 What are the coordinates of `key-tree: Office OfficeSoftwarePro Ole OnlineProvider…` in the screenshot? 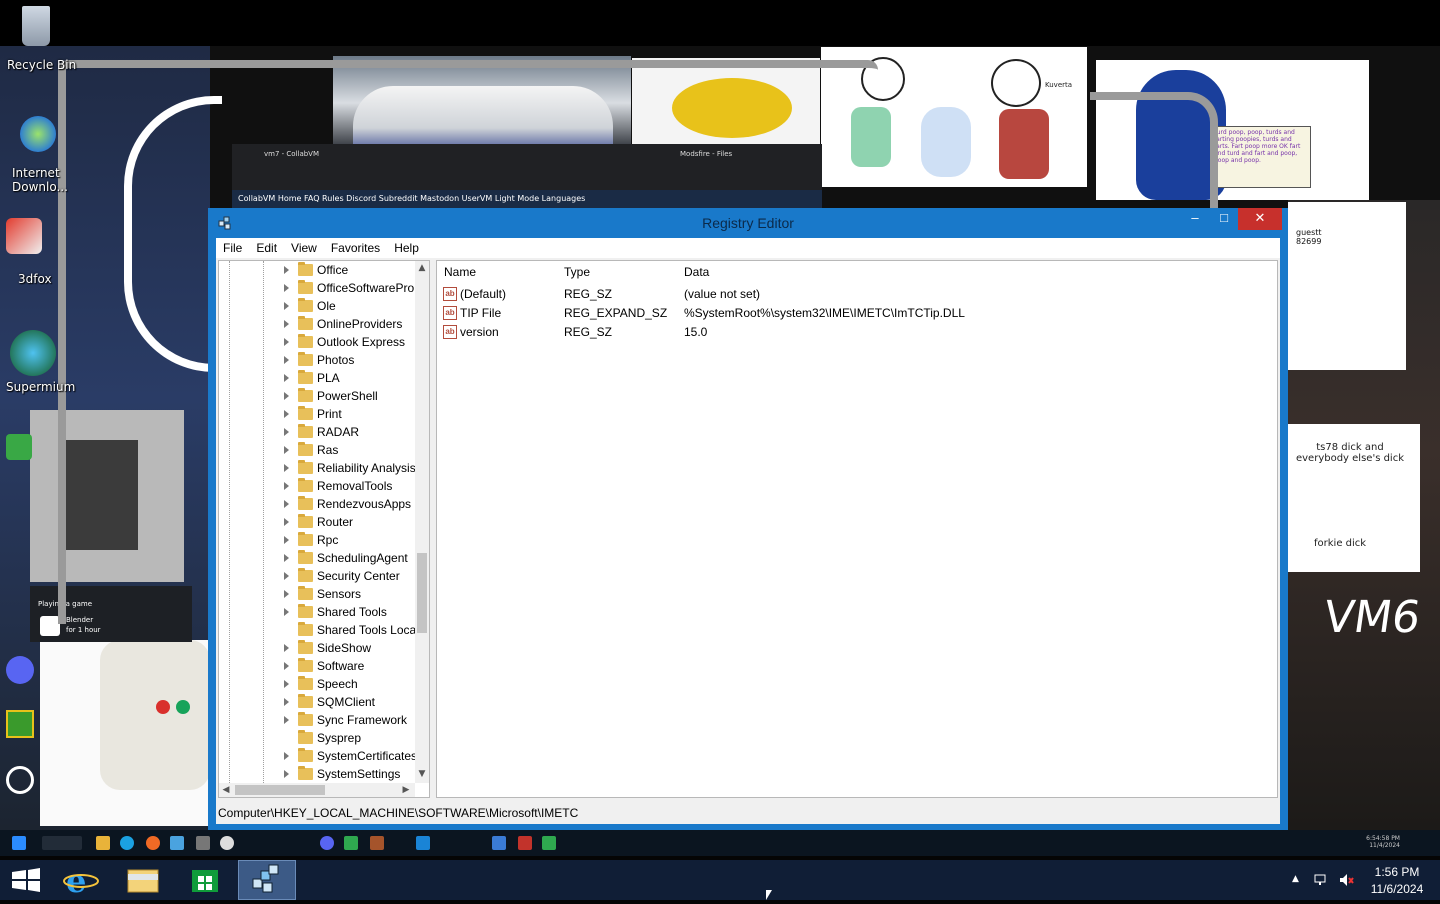 It's located at (318, 522).